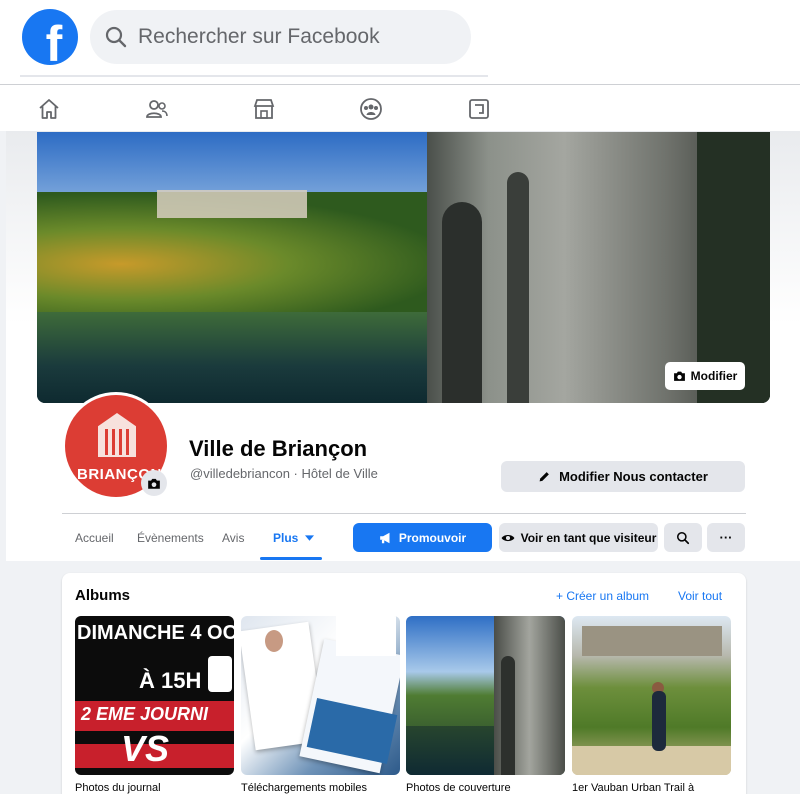 This screenshot has height=794, width=800. I want to click on edit-cover-label: Modifier, so click(714, 376).